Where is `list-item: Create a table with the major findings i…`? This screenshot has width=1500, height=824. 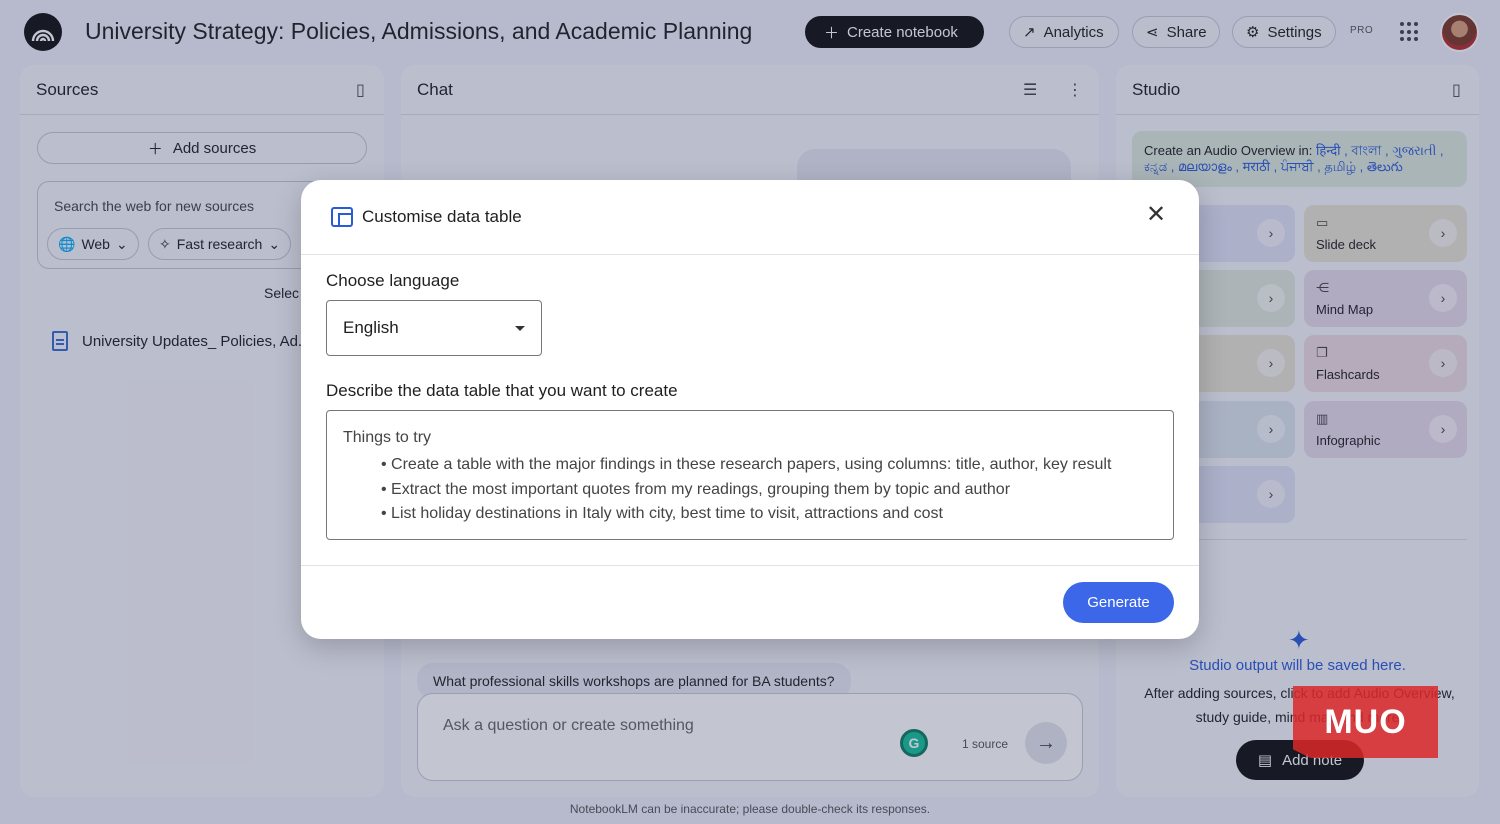 list-item: Create a table with the major findings i… is located at coordinates (746, 465).